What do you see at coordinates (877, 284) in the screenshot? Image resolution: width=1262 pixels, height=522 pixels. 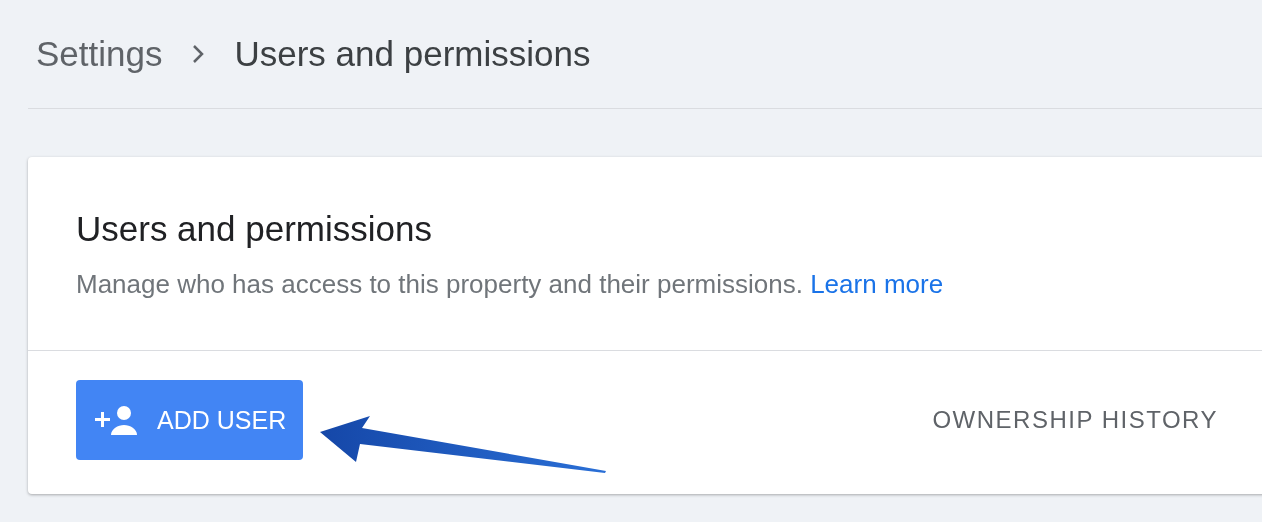 I see `learn-more-link: Learn more` at bounding box center [877, 284].